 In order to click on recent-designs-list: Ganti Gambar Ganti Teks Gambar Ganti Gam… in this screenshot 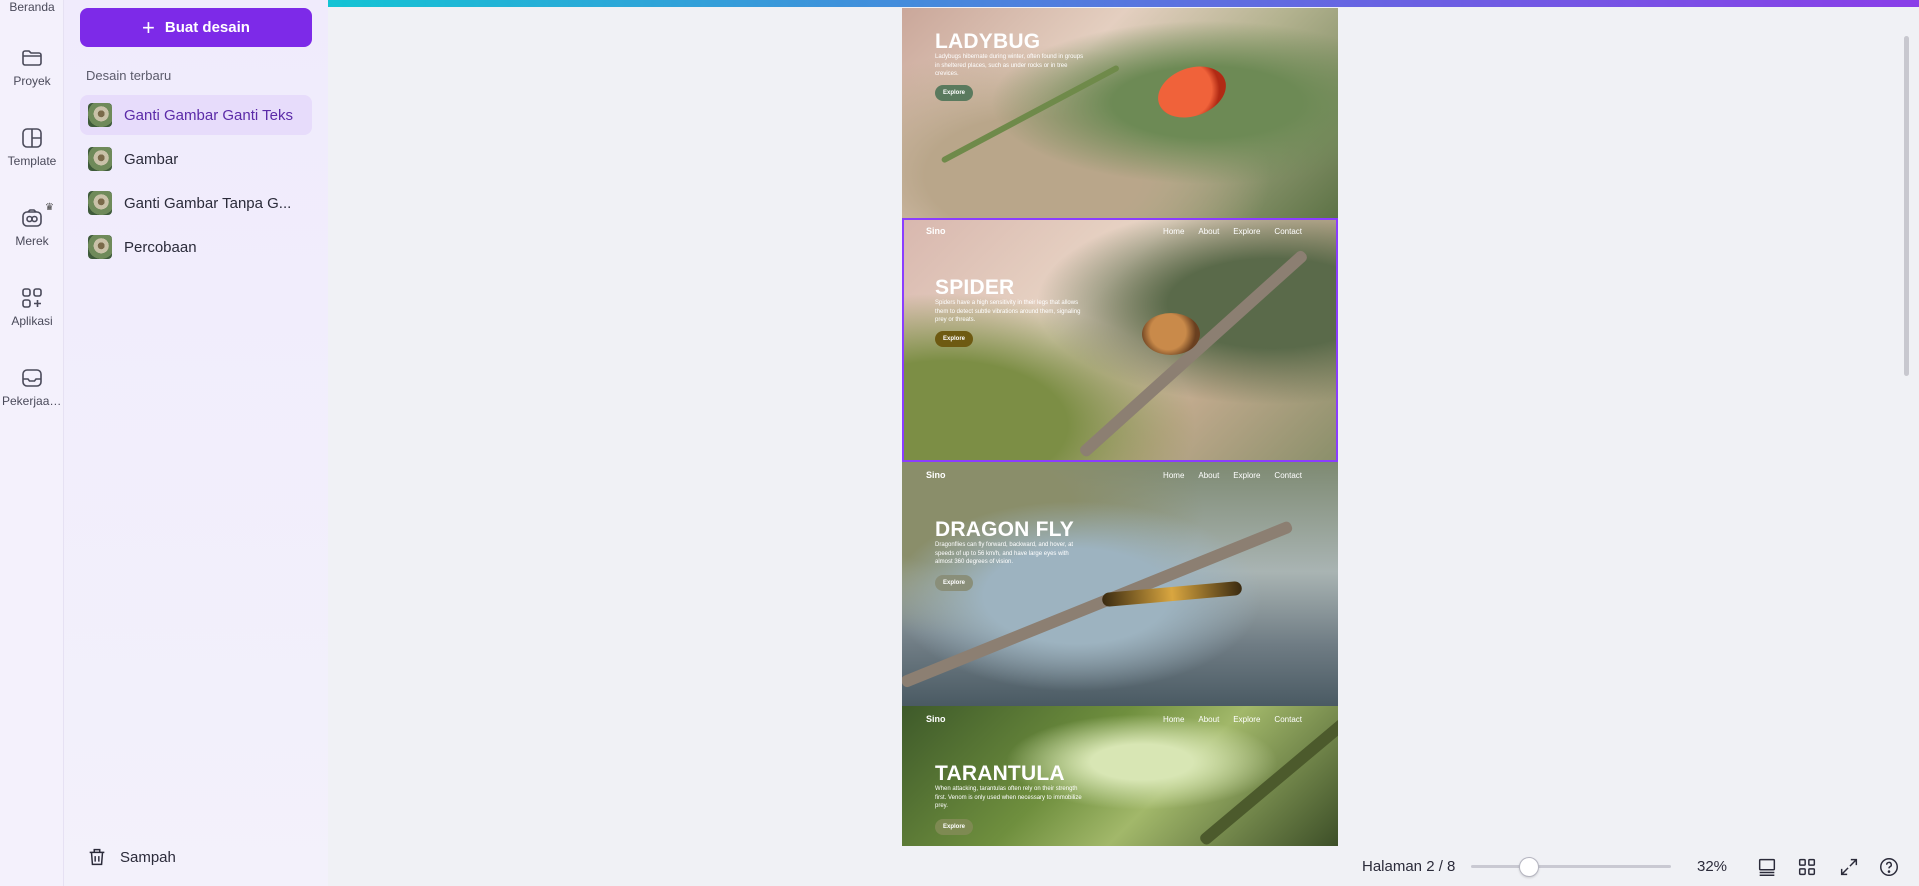, I will do `click(196, 183)`.